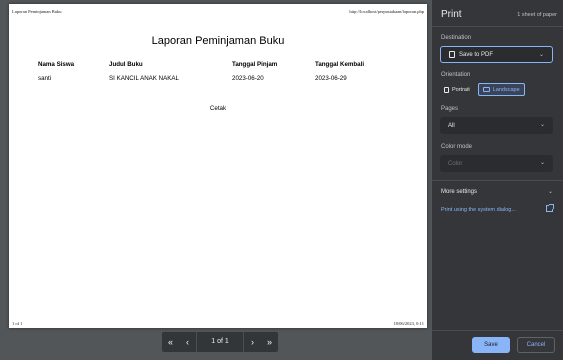 The width and height of the screenshot is (563, 360). I want to click on color-mode-label: Color mode, so click(457, 147).